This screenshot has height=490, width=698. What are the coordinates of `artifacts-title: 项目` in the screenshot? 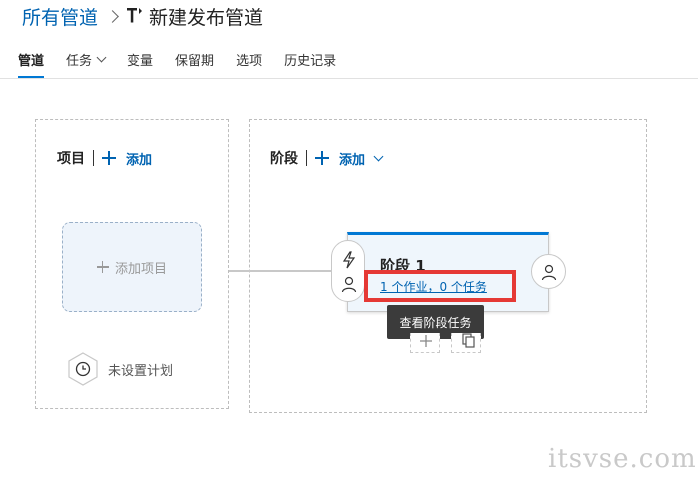 It's located at (71, 159).